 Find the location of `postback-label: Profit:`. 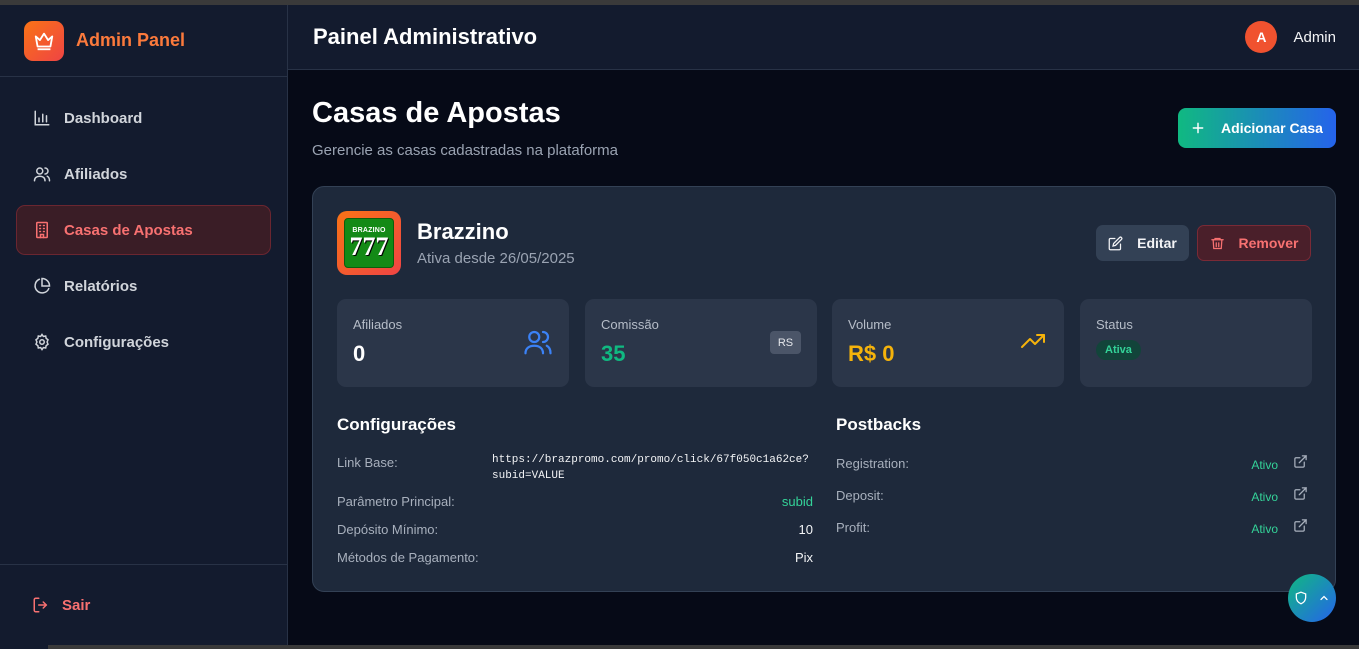

postback-label: Profit: is located at coordinates (853, 527).